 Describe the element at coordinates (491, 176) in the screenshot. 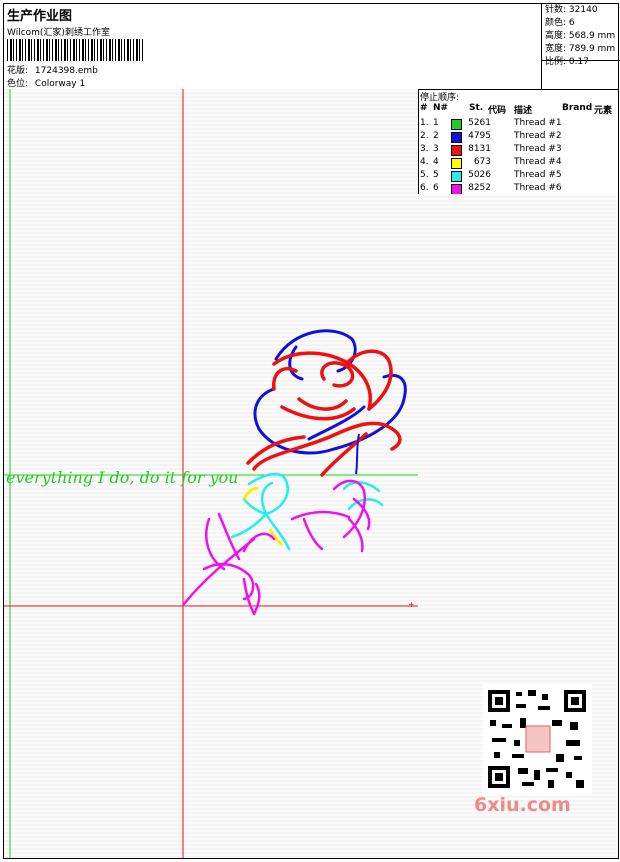

I see `thread-row: 5. 5 5026 Thread #5` at that location.